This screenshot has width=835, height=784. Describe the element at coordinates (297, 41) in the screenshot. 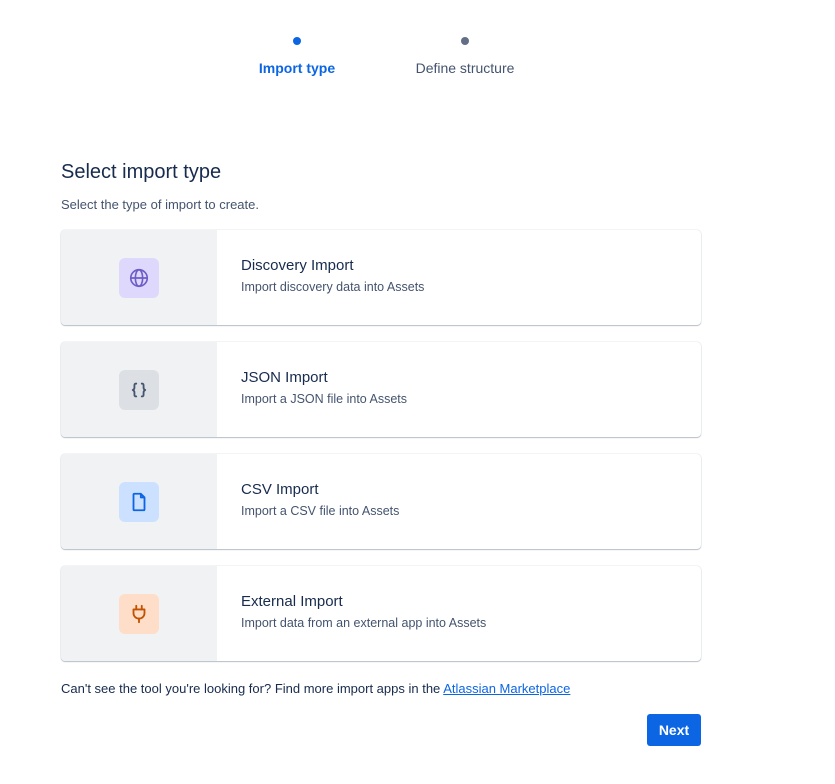

I see `step-active-dot` at that location.